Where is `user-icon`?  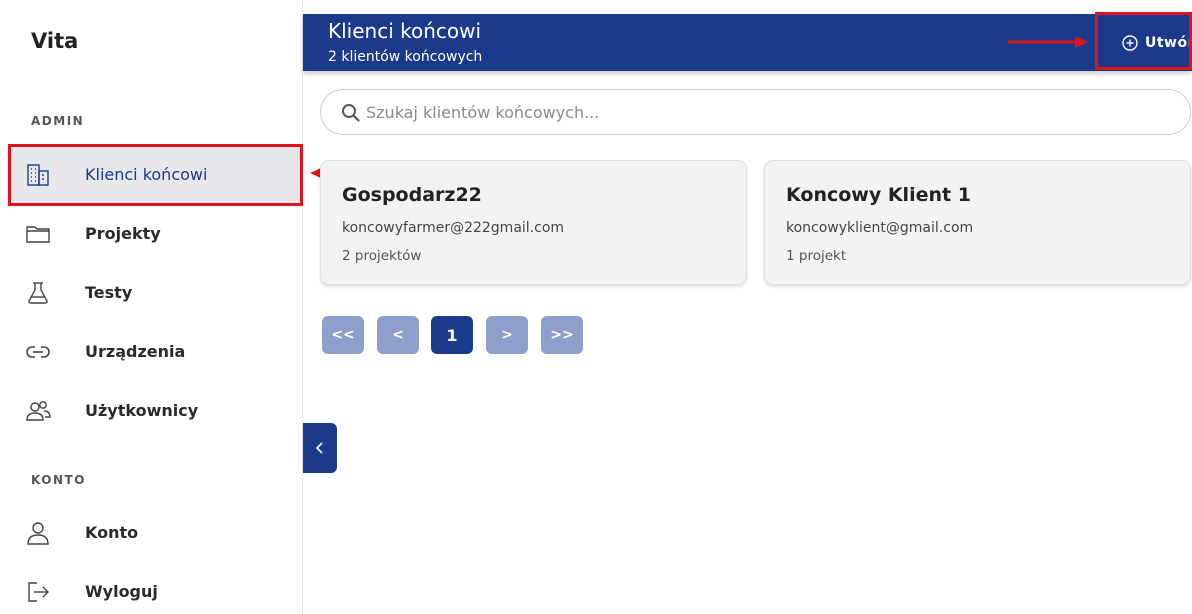
user-icon is located at coordinates (38, 533).